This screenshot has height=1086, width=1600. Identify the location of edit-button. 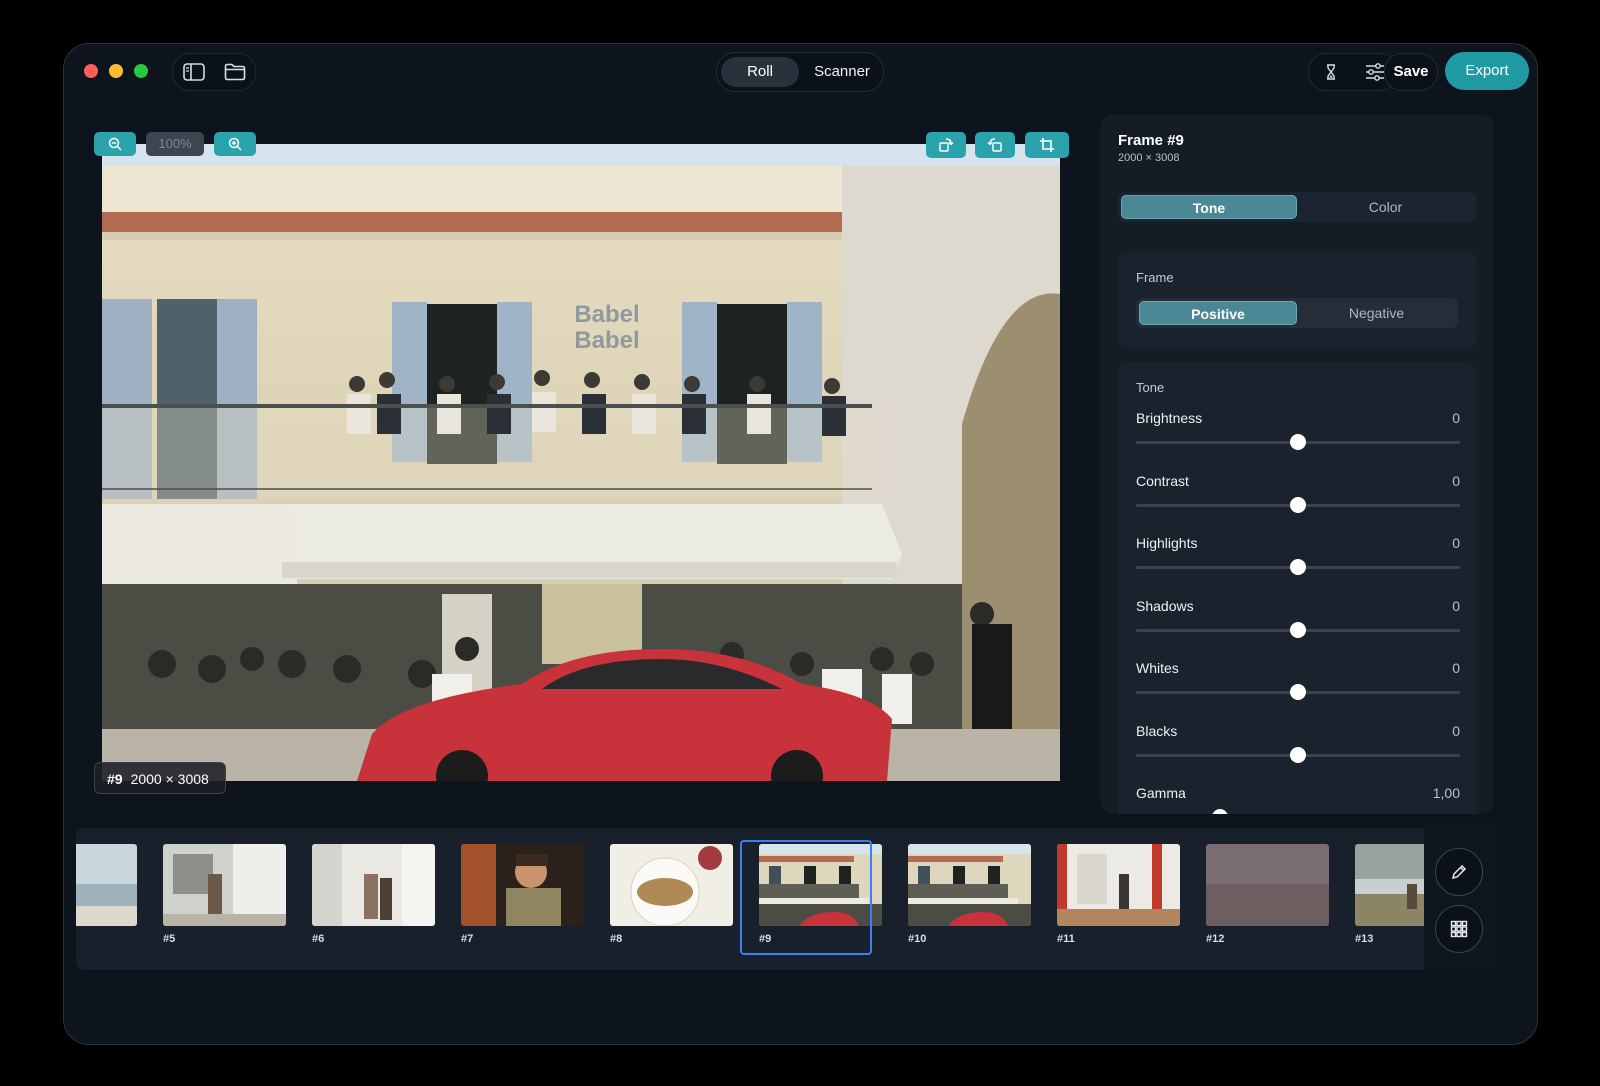
(1459, 872).